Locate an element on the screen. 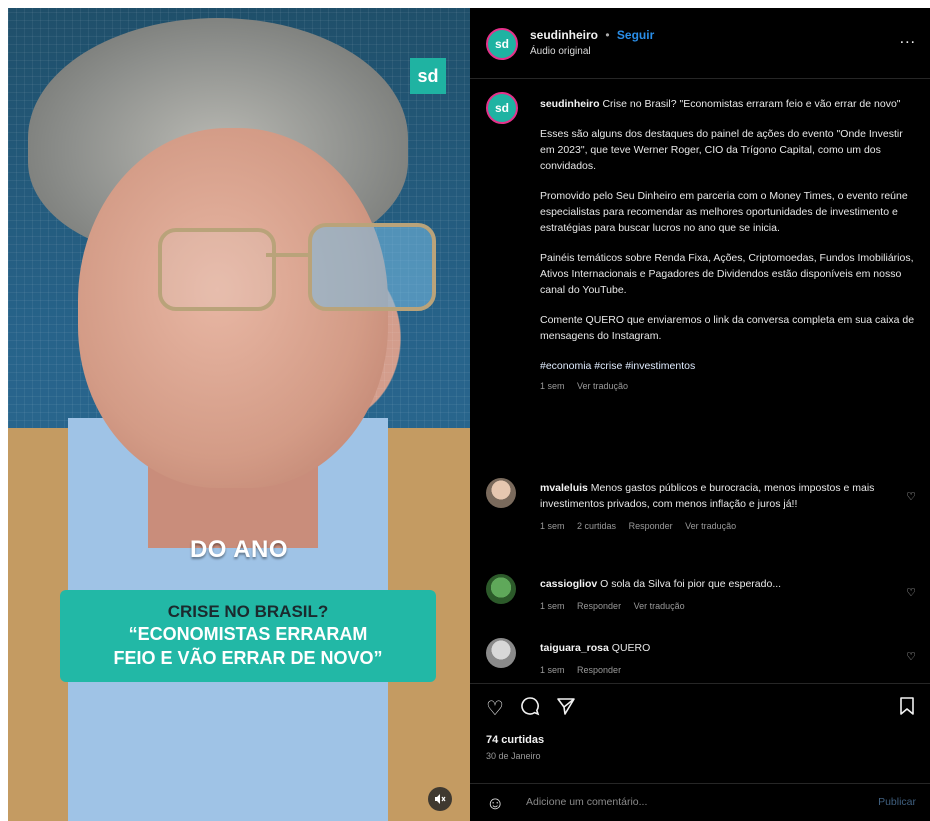 The height and width of the screenshot is (821, 930). speaker-muted-icon is located at coordinates (440, 799).